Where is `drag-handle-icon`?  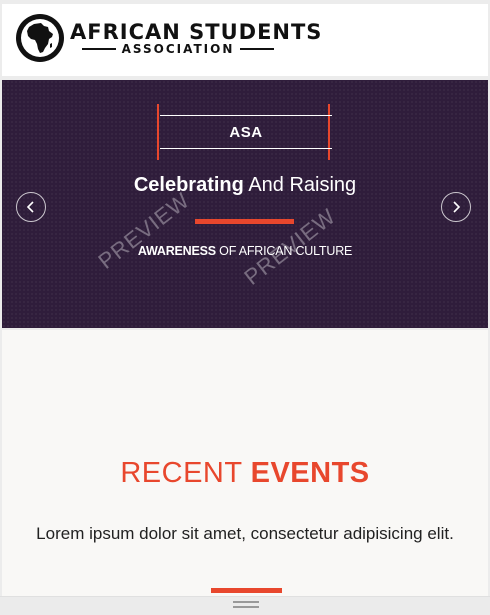
drag-handle-icon is located at coordinates (246, 606).